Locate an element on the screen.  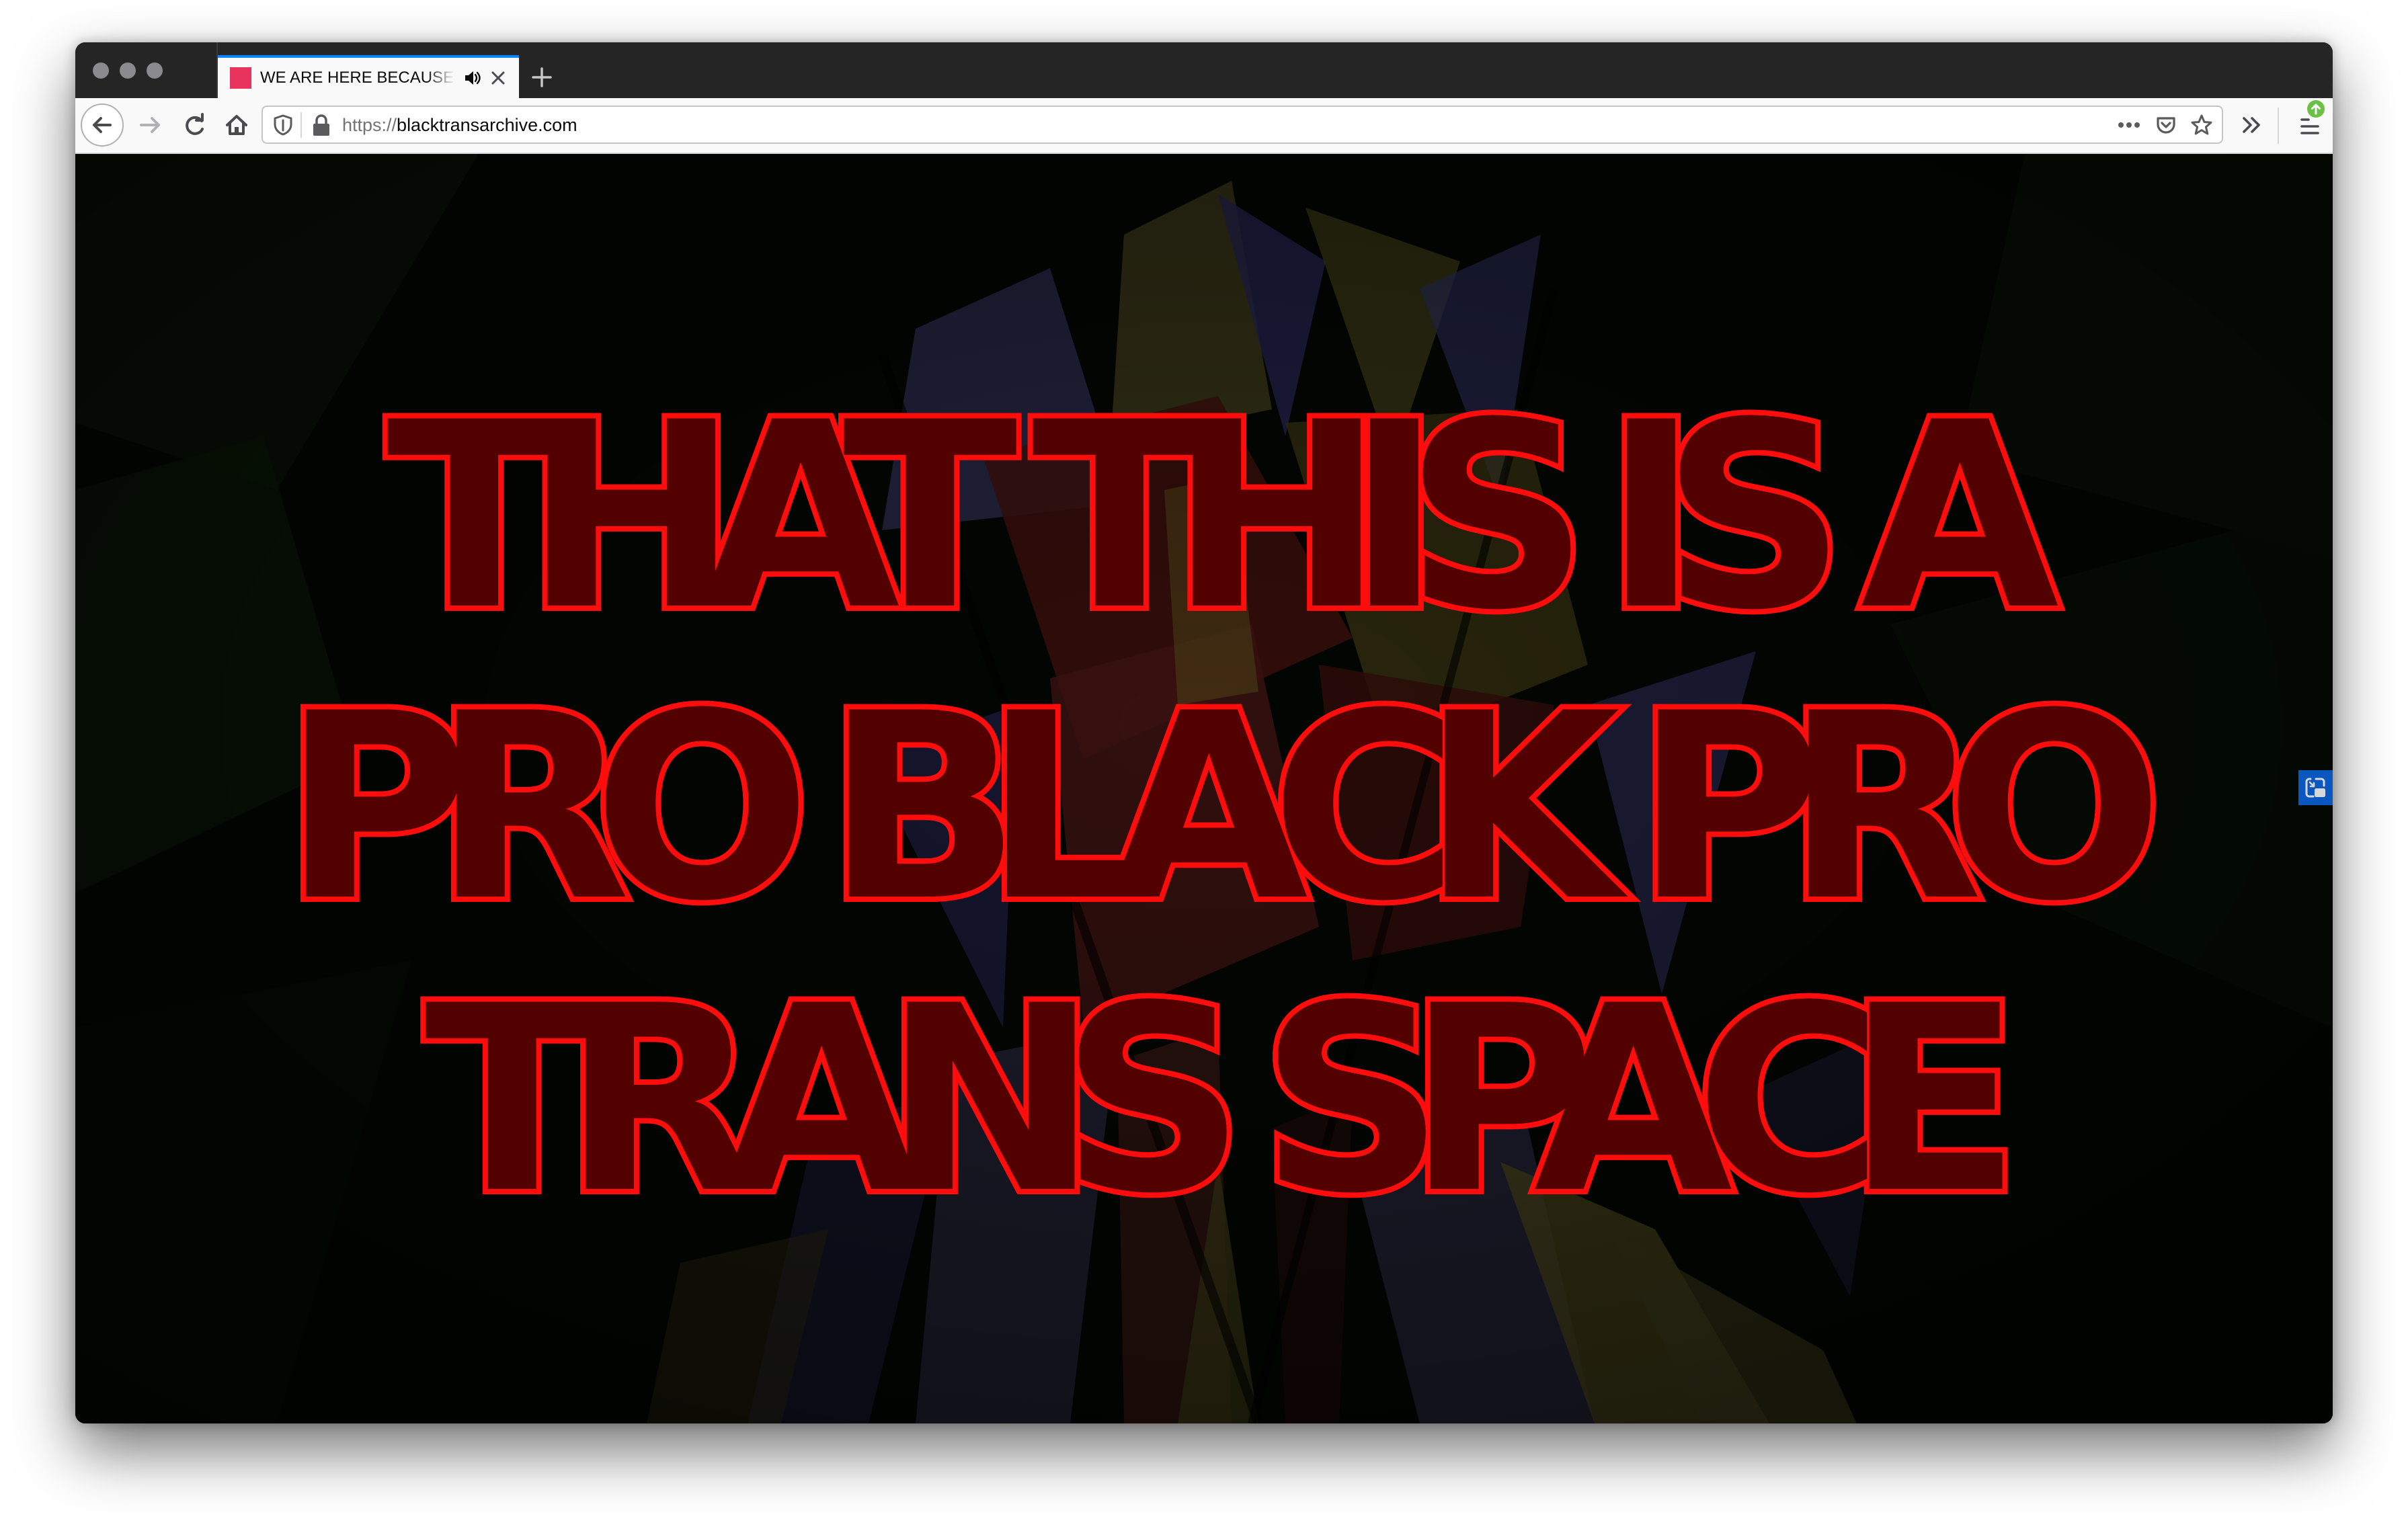
picture-in-picture-toggle is located at coordinates (2315, 787).